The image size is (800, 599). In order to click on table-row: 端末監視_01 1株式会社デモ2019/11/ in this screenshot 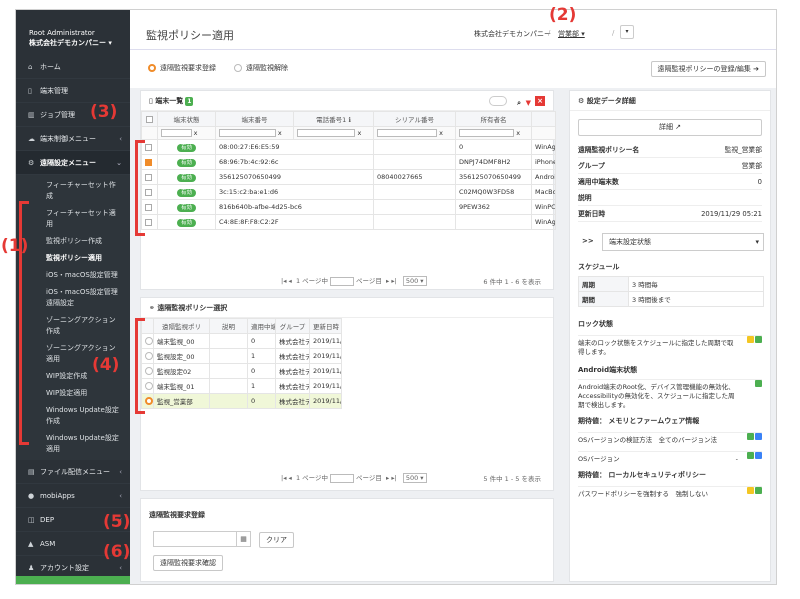, I will do `click(241, 386)`.